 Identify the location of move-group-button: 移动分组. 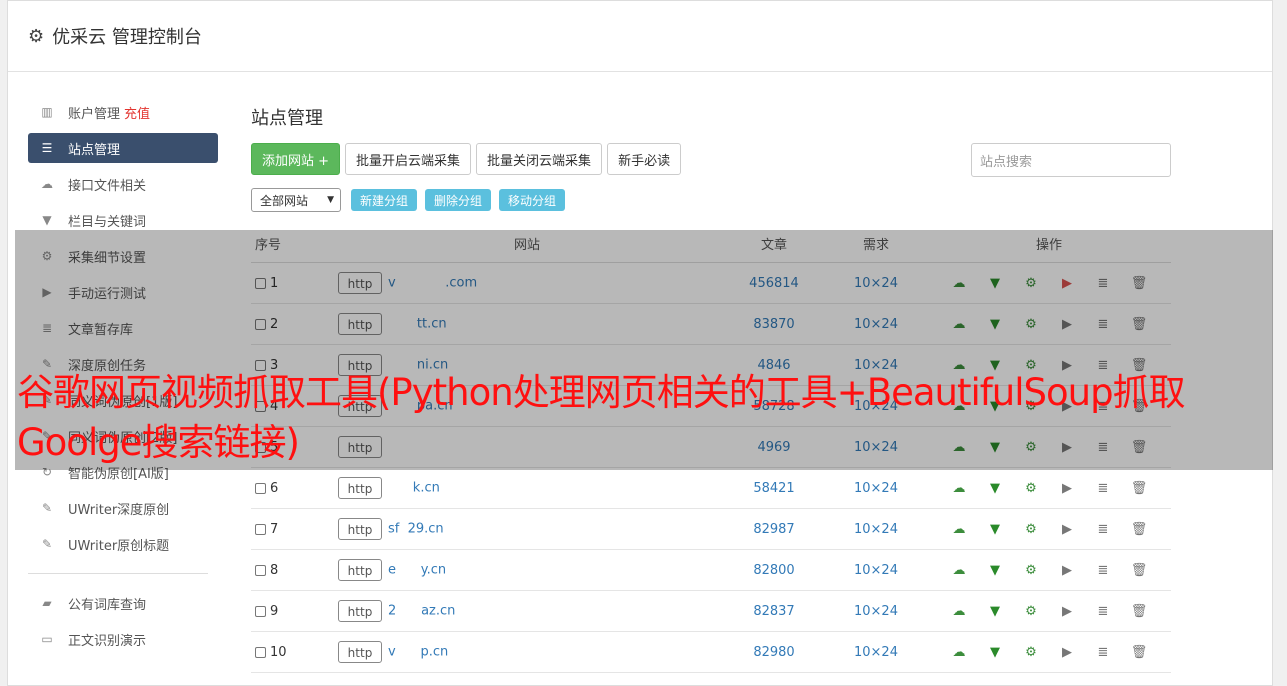
(532, 200).